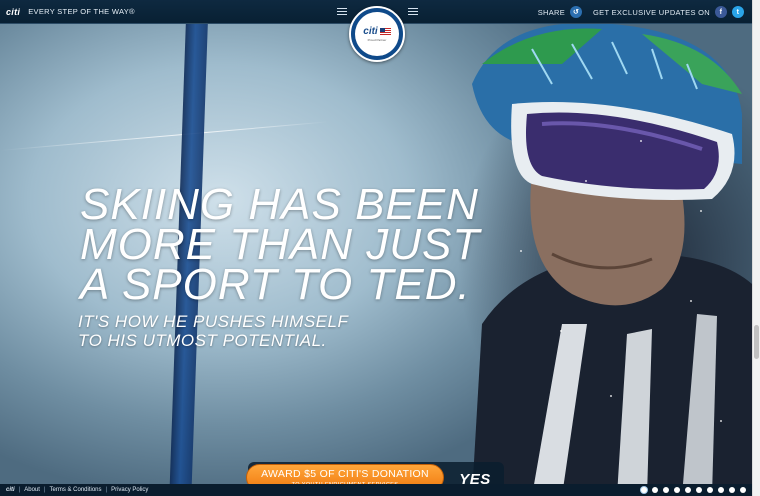  I want to click on badge-inner: citi Proud Partner, so click(377, 34).